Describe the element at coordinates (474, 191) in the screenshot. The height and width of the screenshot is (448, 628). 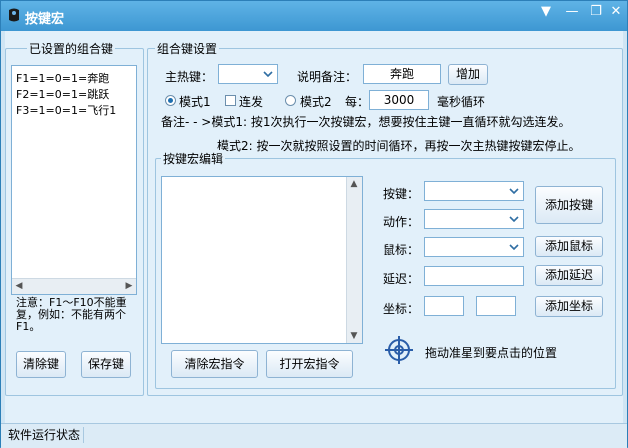
I see `key-select` at that location.